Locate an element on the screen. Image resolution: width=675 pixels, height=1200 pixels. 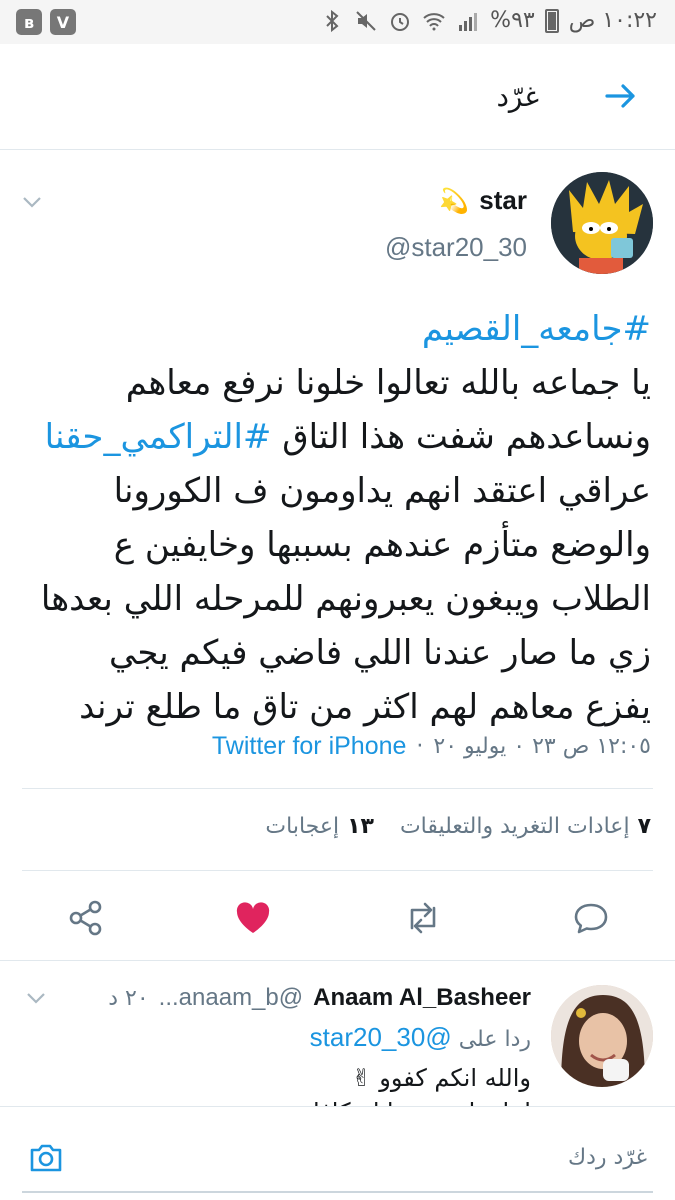
tweet-line: والوضع متأزم عندهم بسببها وخايفين ع is located at coordinates (382, 545).